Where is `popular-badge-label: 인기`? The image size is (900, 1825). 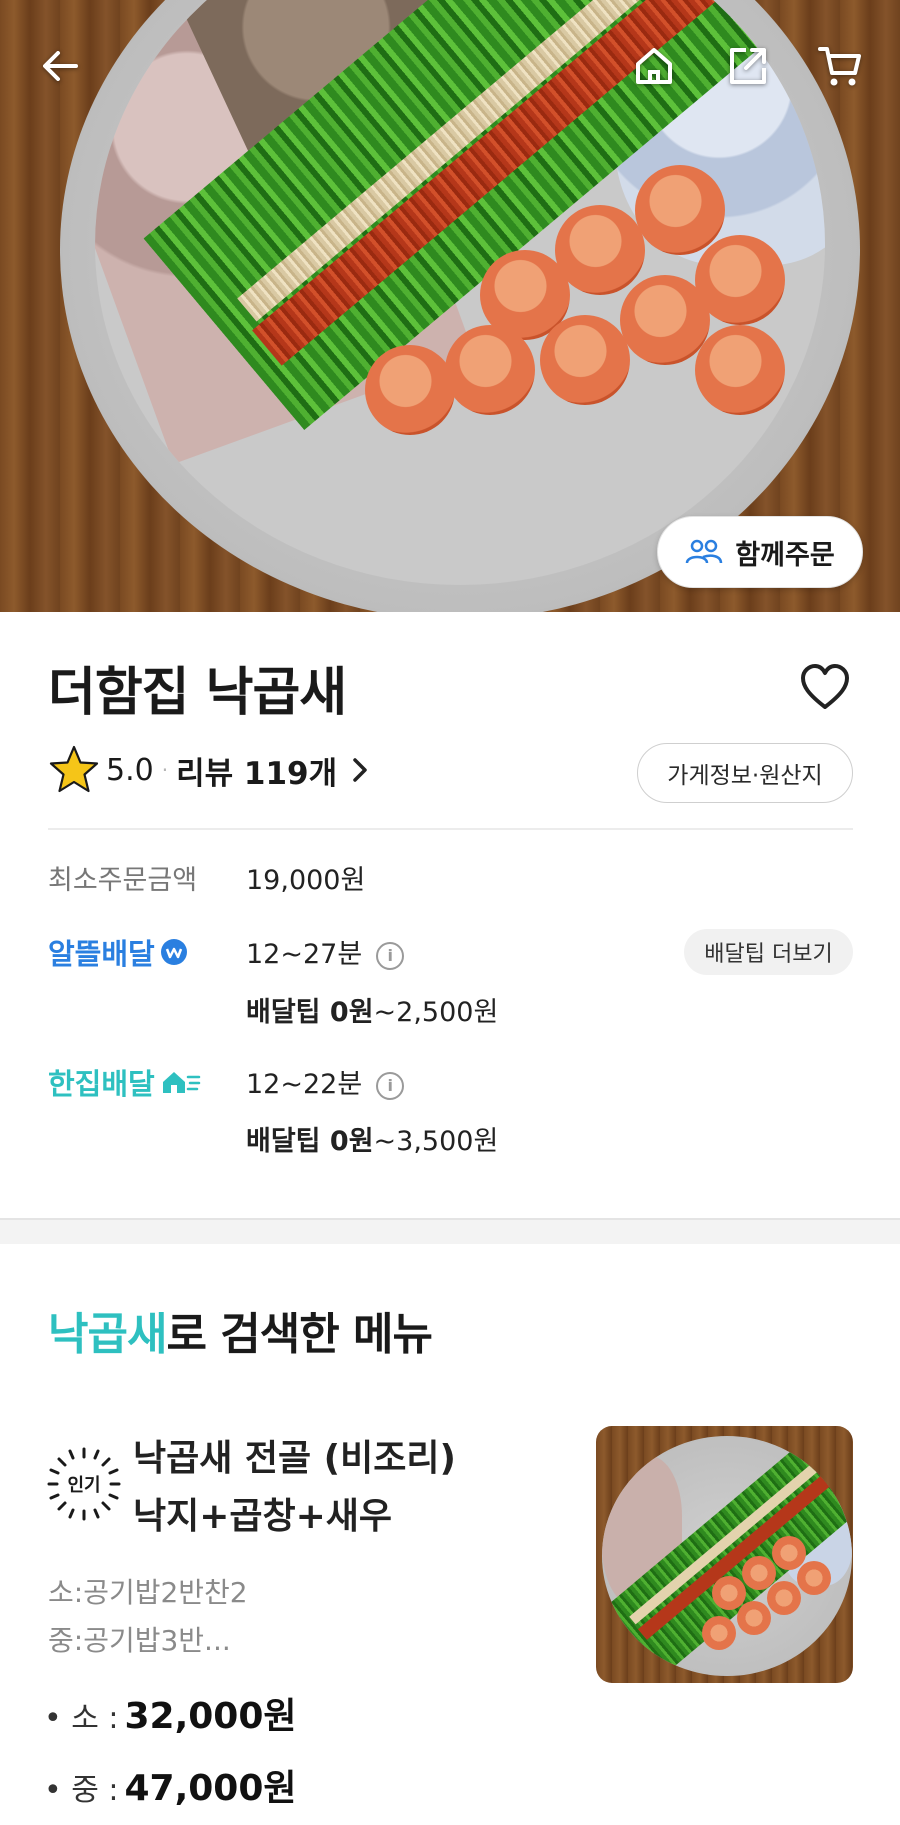
popular-badge-label: 인기 is located at coordinates (83, 1485).